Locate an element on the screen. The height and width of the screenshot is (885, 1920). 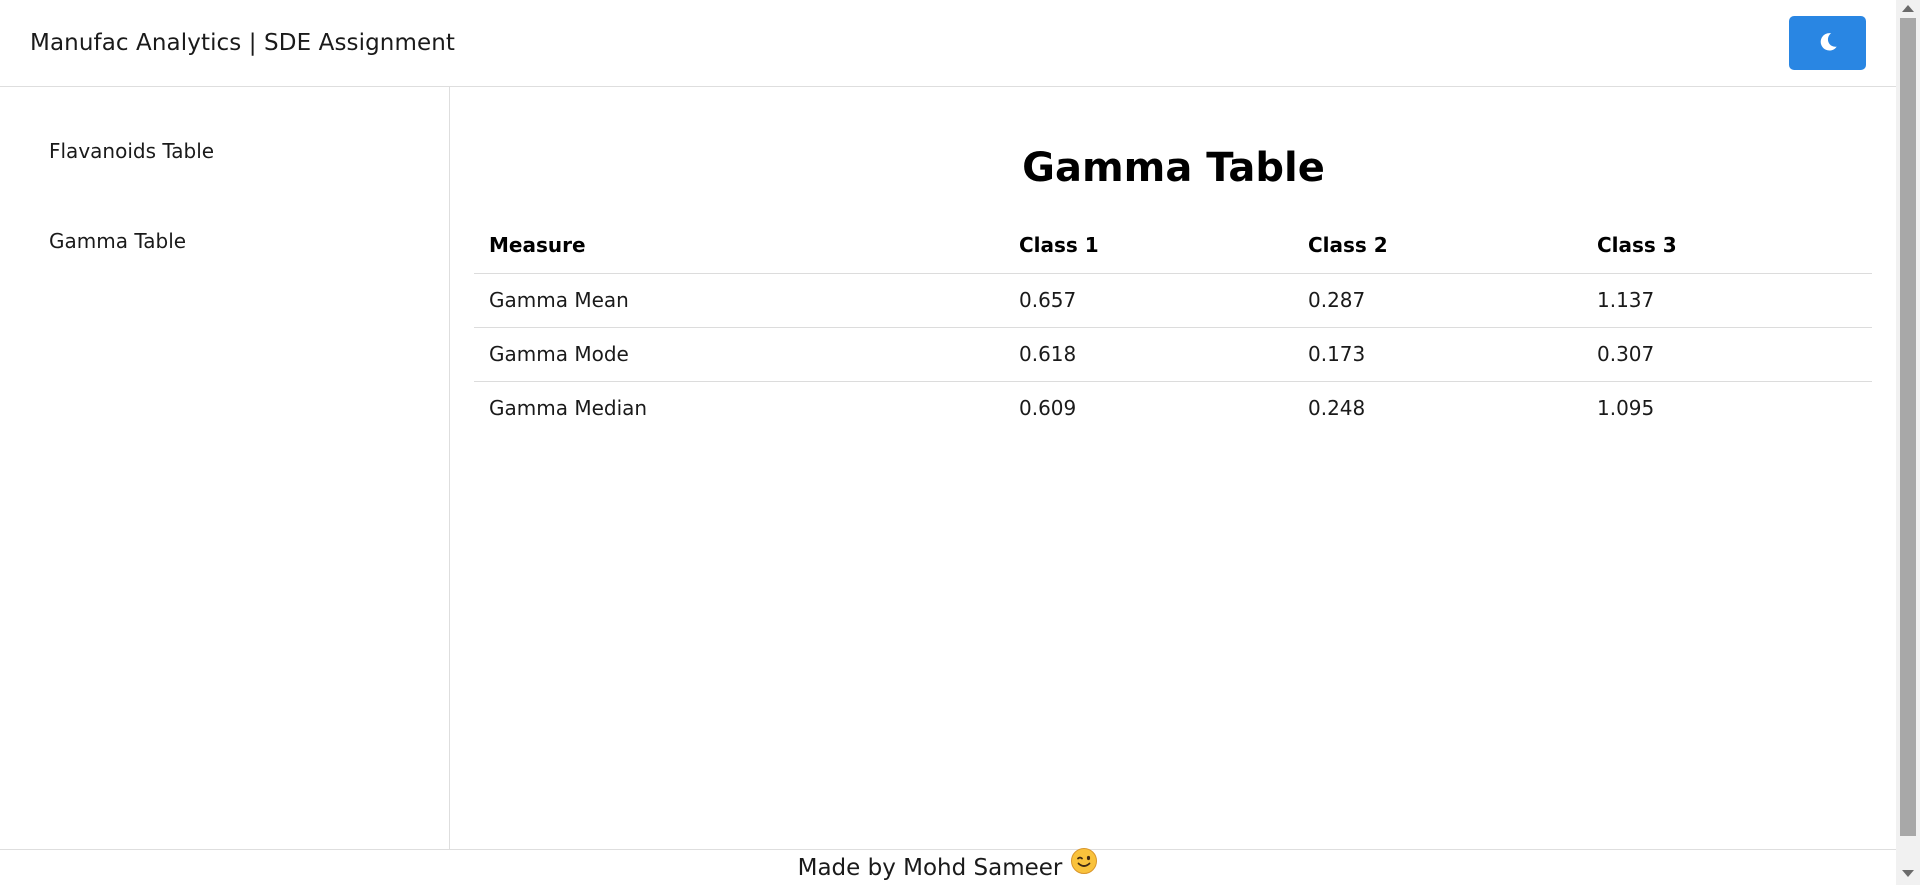
theme-toggle-button is located at coordinates (1827, 43).